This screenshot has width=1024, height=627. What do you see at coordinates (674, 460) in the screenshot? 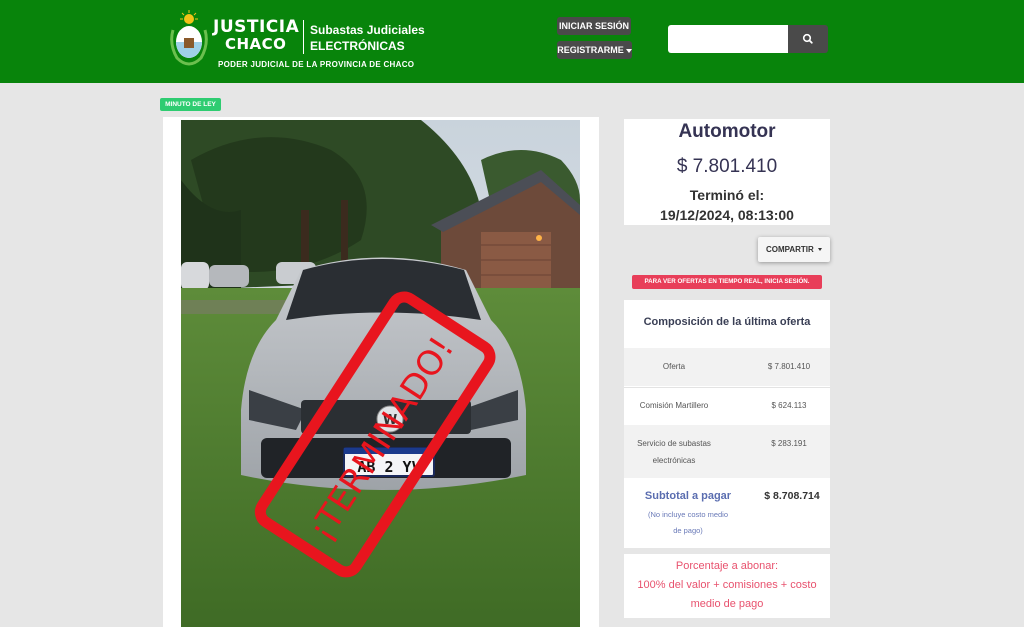
I see `row-label-line2: electrónicas` at bounding box center [674, 460].